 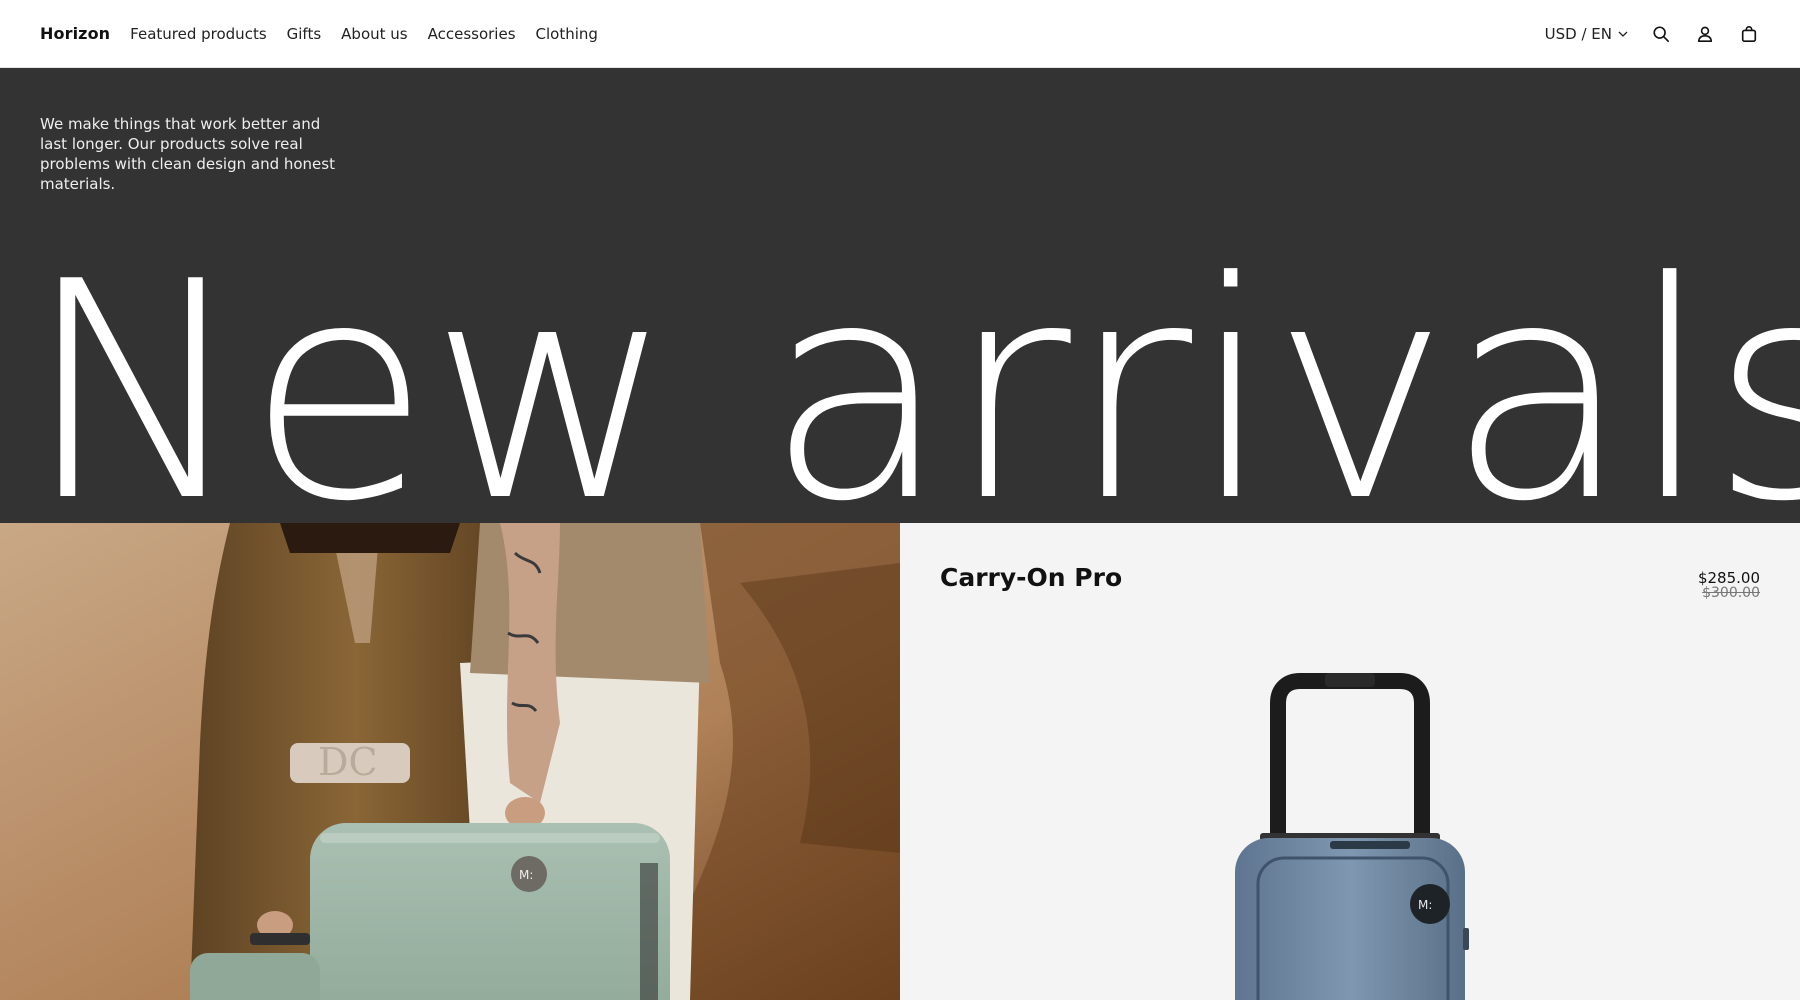 I want to click on locale-selector: USD / EN, so click(x=1586, y=34).